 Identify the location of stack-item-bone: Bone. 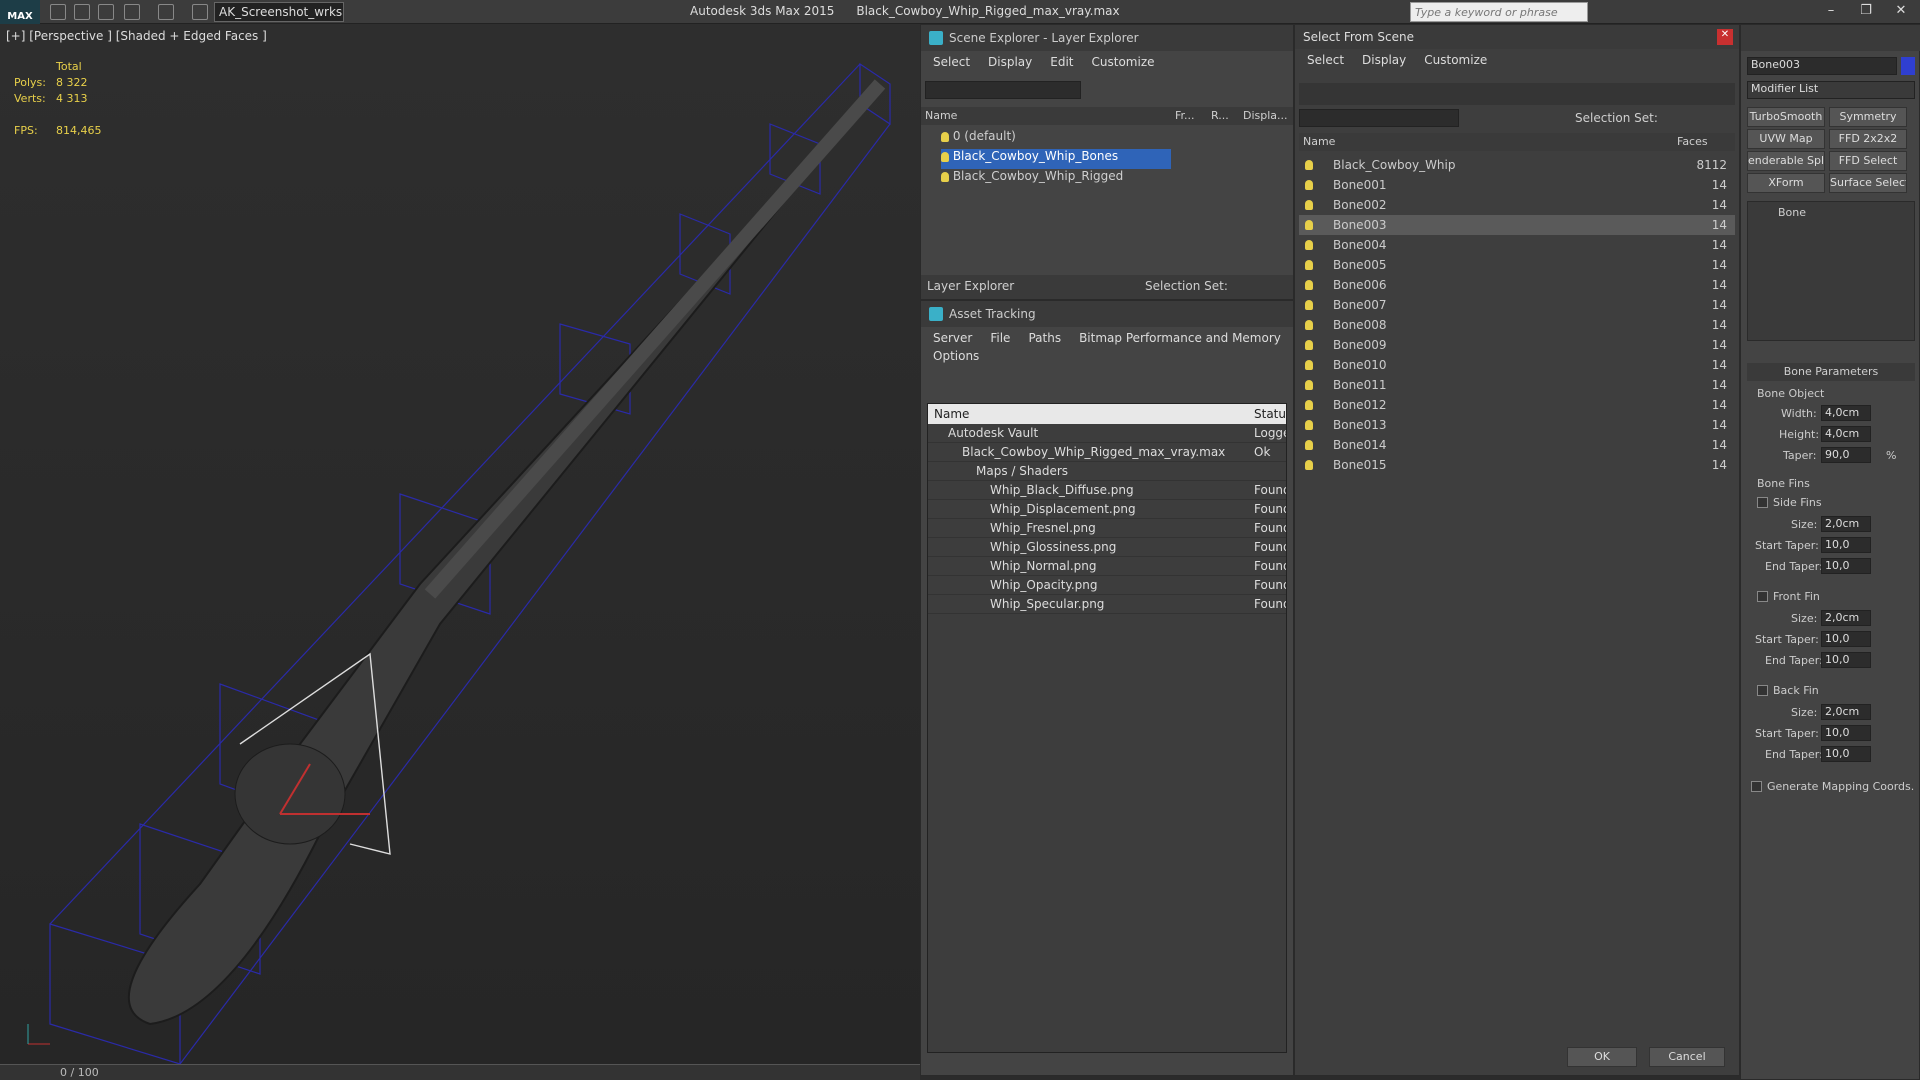
(1831, 212).